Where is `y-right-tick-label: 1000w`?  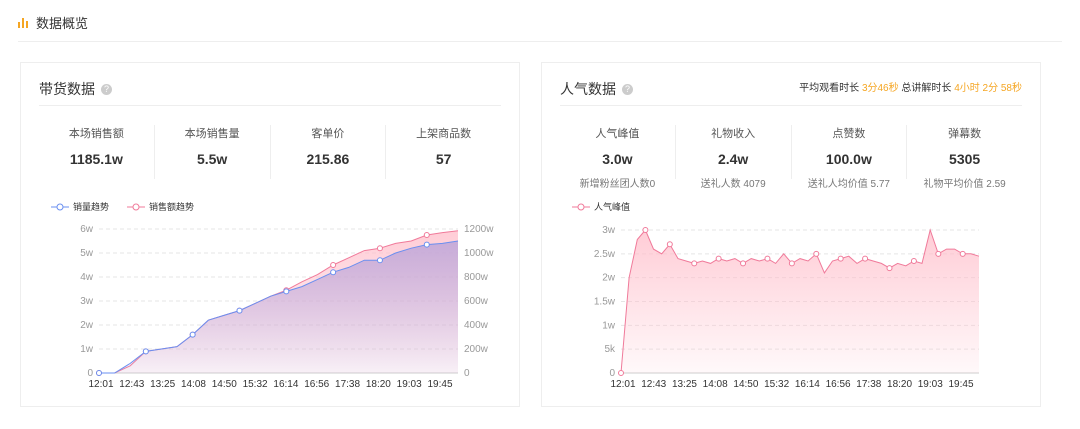
y-right-tick-label: 1000w is located at coordinates (479, 253).